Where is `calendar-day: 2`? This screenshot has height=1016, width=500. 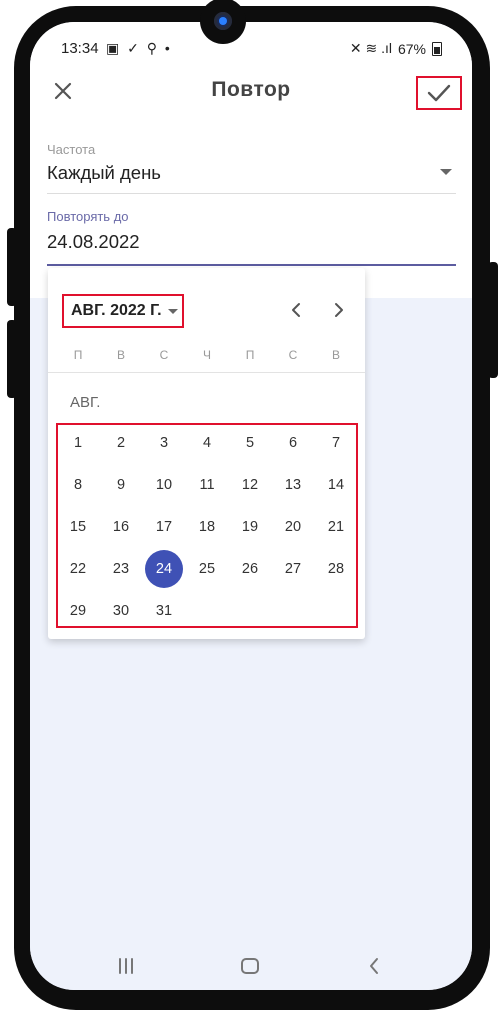
calendar-day: 2 is located at coordinates (121, 443).